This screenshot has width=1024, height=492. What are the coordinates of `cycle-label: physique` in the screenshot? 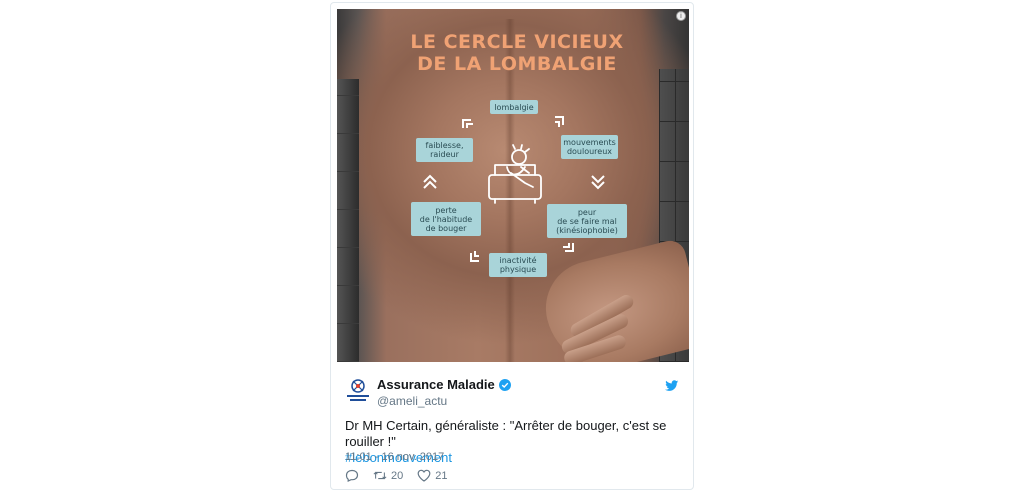 It's located at (518, 269).